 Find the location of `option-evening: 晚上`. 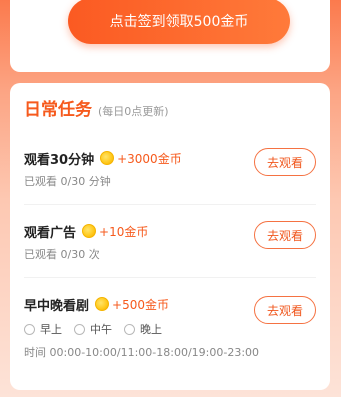

option-evening: 晚上 is located at coordinates (143, 329).